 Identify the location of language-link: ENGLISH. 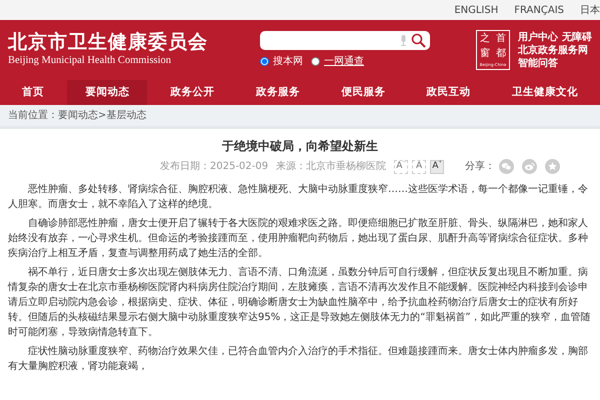
(476, 10).